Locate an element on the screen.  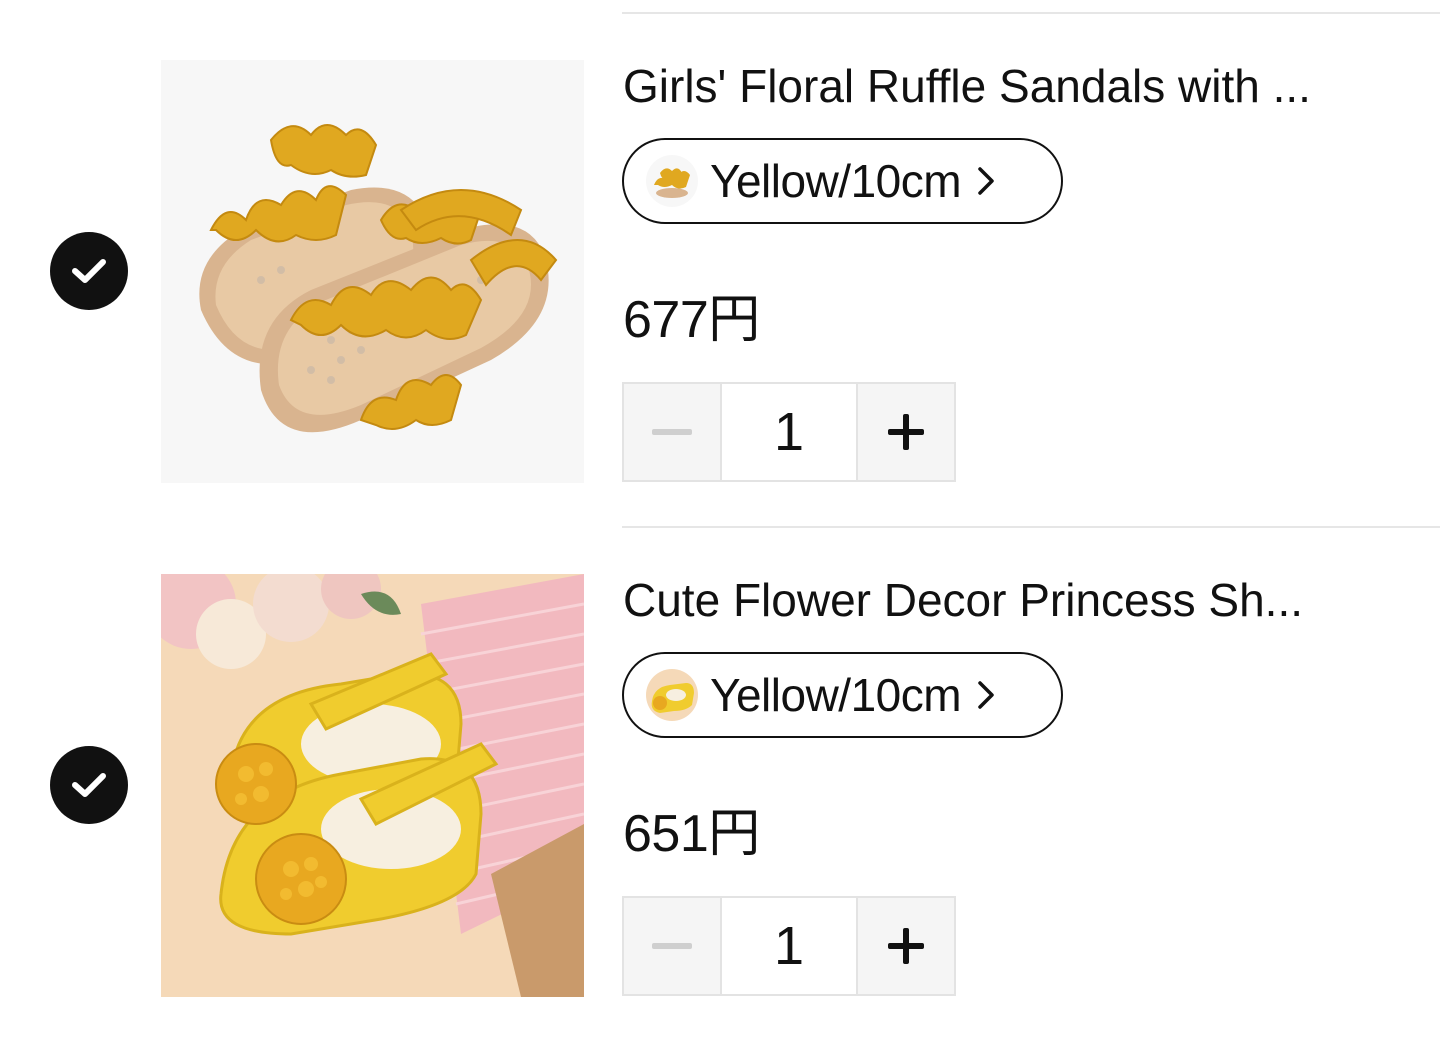
princess-shoes-image is located at coordinates (372, 785).